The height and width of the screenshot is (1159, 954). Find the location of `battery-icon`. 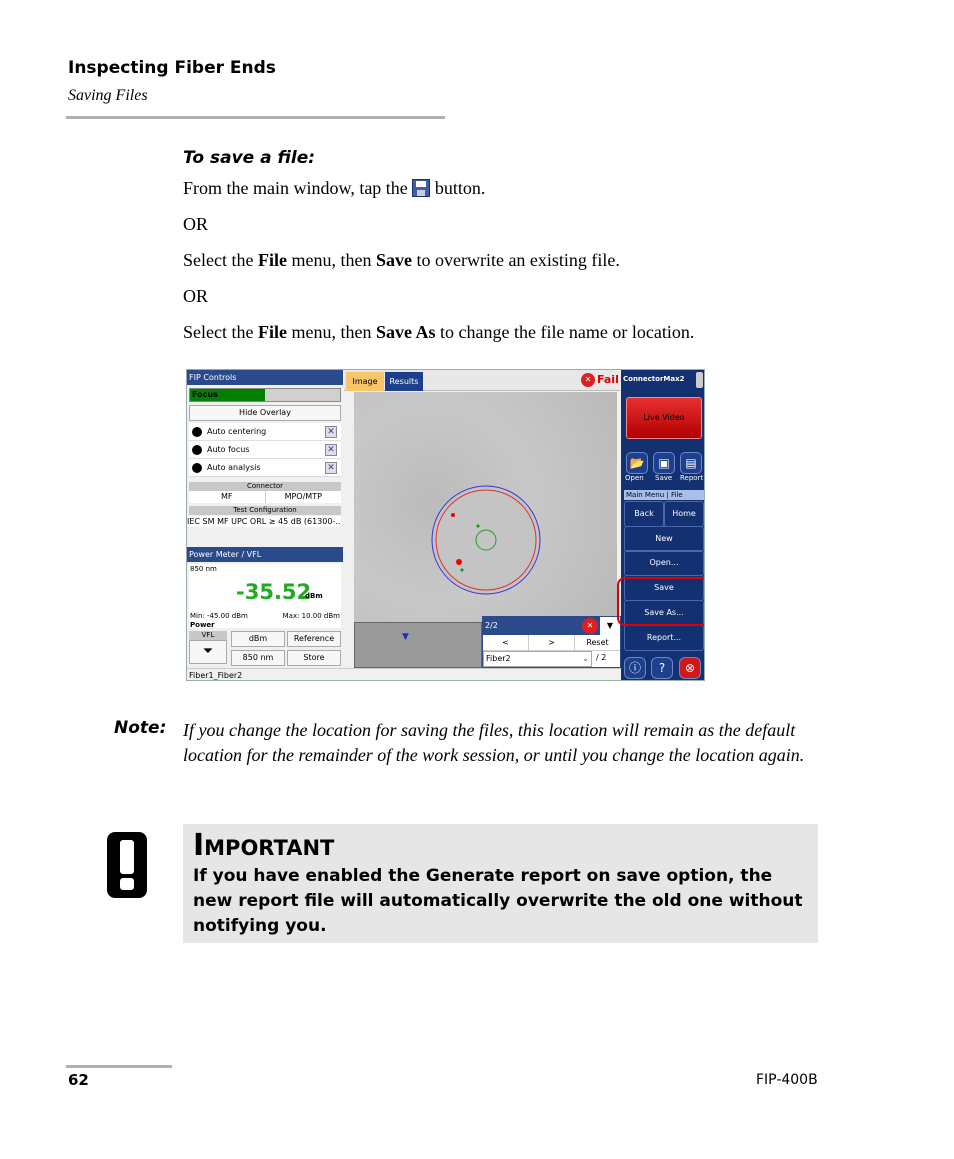

battery-icon is located at coordinates (699, 380).